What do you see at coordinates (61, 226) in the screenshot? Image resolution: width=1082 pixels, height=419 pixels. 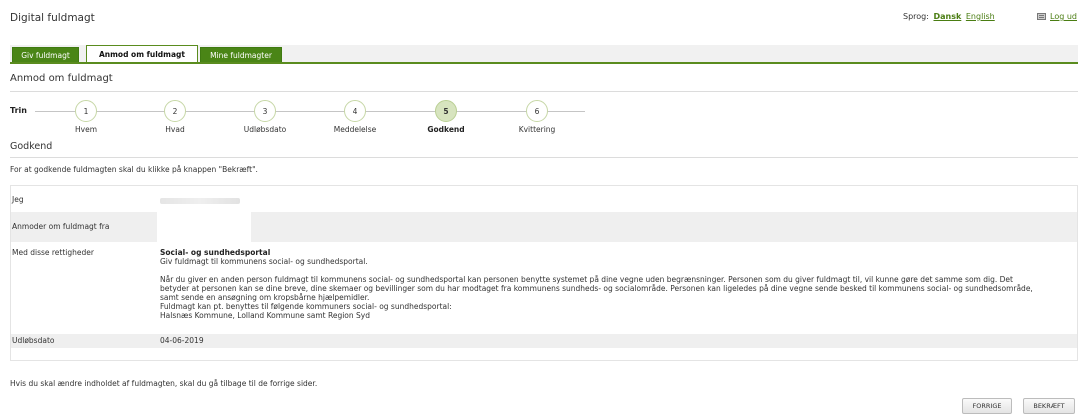 I see `requester-label: Anmoder om fuldmagt fra` at bounding box center [61, 226].